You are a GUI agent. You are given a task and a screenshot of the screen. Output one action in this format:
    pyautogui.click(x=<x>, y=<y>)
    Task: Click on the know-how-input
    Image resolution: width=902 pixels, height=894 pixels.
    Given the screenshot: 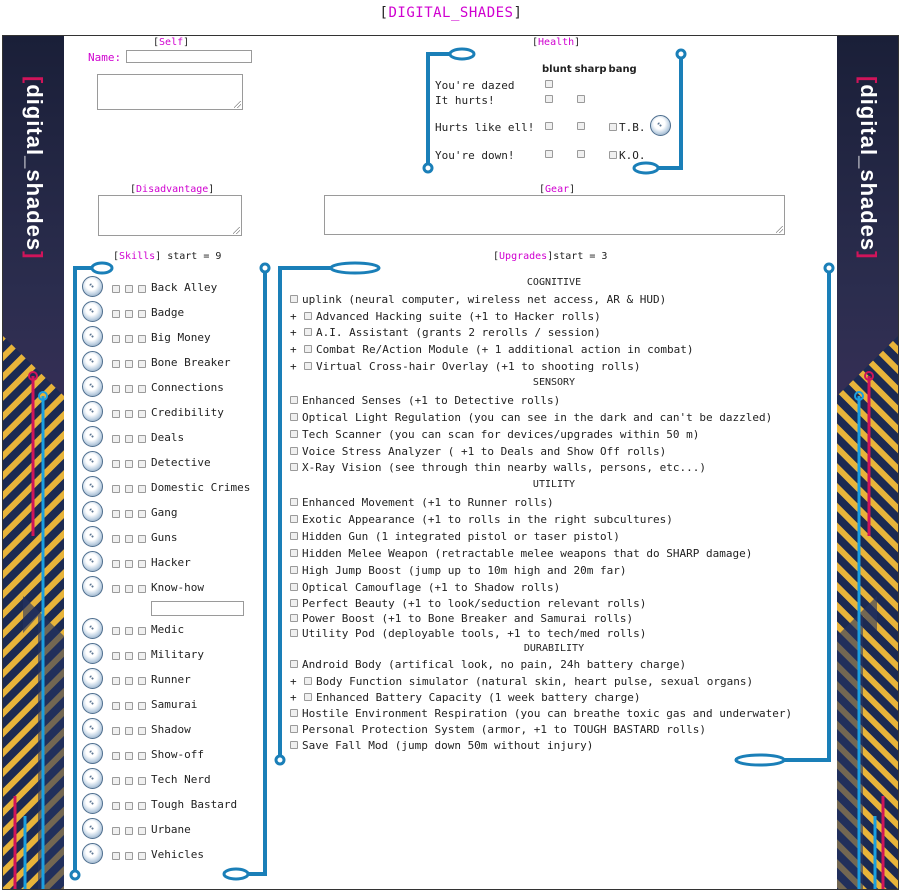 What is the action you would take?
    pyautogui.click(x=197, y=608)
    